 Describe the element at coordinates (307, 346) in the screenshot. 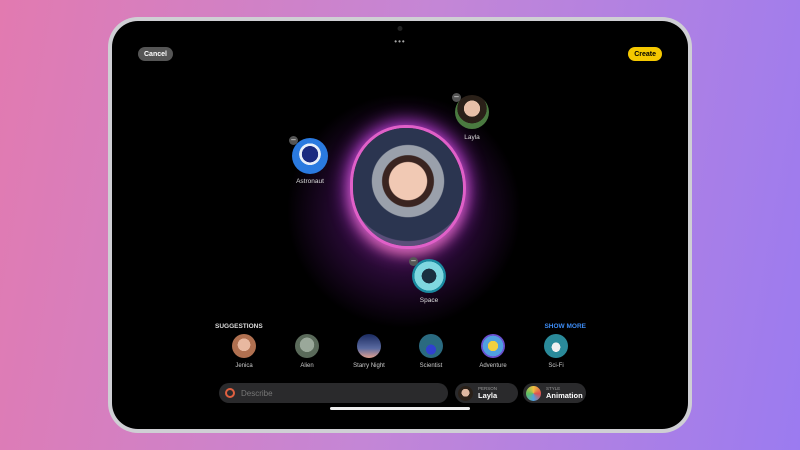

I see `alien-icon` at that location.